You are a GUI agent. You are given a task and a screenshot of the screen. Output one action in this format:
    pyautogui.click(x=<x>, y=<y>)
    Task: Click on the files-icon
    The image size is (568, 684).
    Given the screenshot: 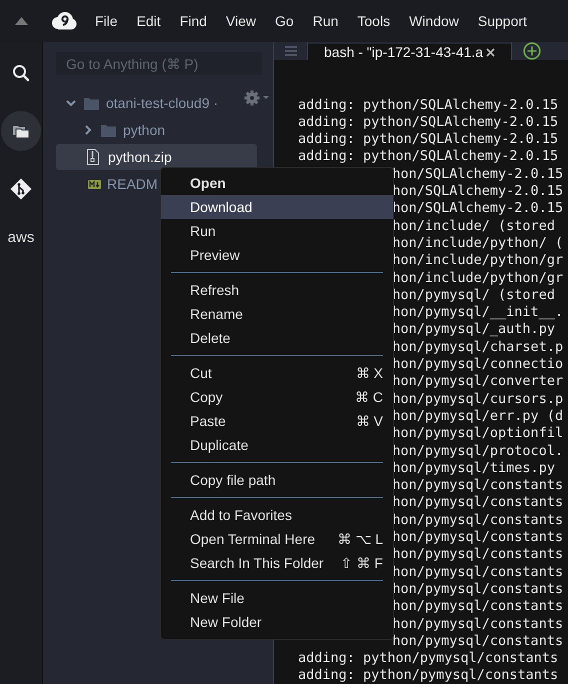 What is the action you would take?
    pyautogui.click(x=21, y=131)
    